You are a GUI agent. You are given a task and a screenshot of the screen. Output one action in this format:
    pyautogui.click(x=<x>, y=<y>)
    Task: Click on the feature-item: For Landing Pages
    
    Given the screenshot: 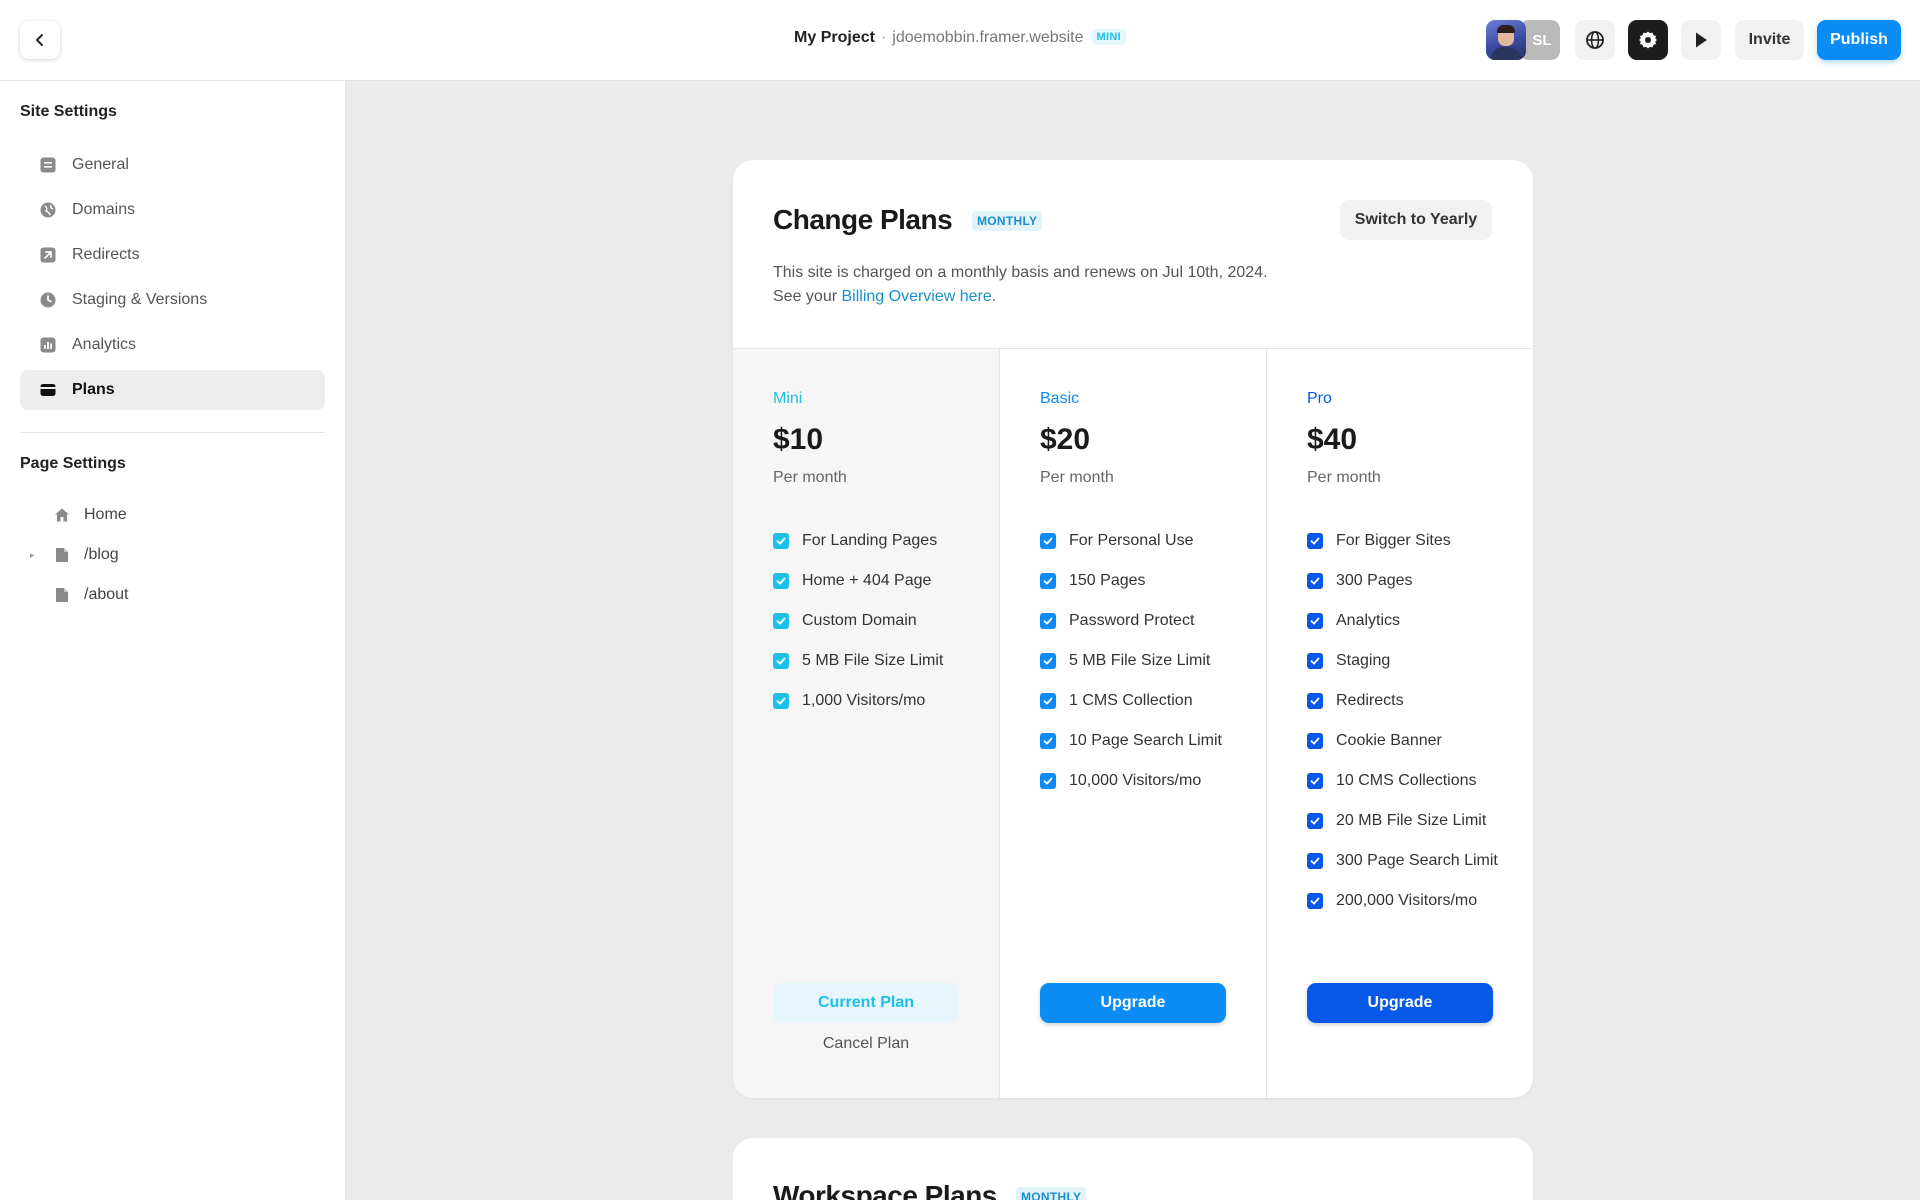 What is the action you would take?
    pyautogui.click(x=858, y=541)
    